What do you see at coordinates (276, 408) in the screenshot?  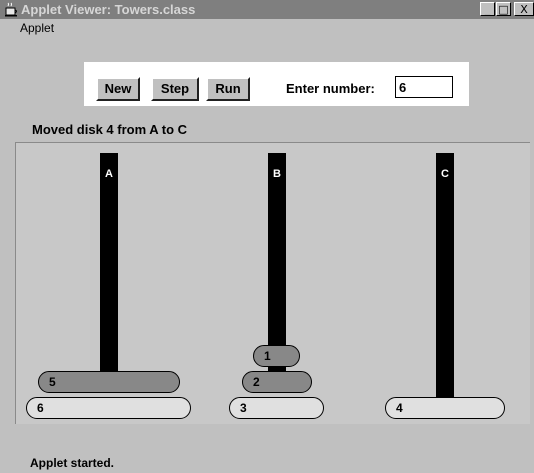 I see `disk-3: 3` at bounding box center [276, 408].